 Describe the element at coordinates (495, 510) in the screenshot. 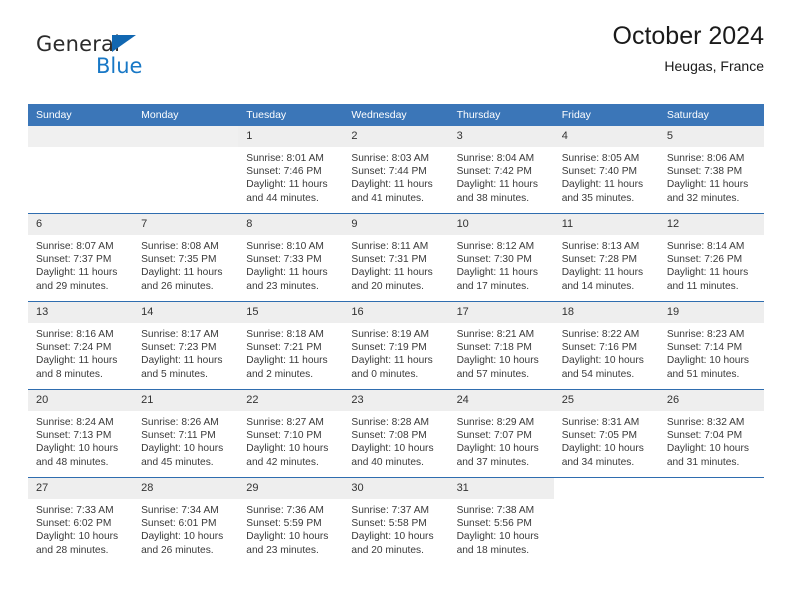

I see `sunrise-text: Sunrise: 7:38 AM` at that location.